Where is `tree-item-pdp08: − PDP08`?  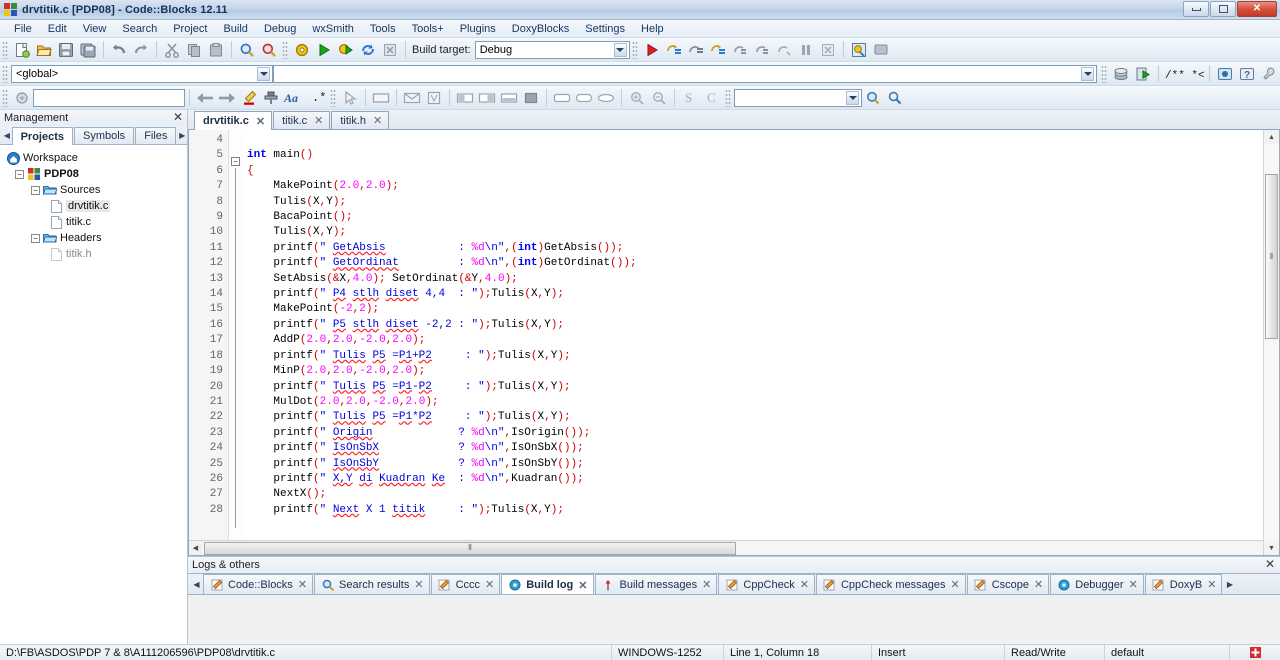
tree-item-pdp08: − PDP08 is located at coordinates (95, 174).